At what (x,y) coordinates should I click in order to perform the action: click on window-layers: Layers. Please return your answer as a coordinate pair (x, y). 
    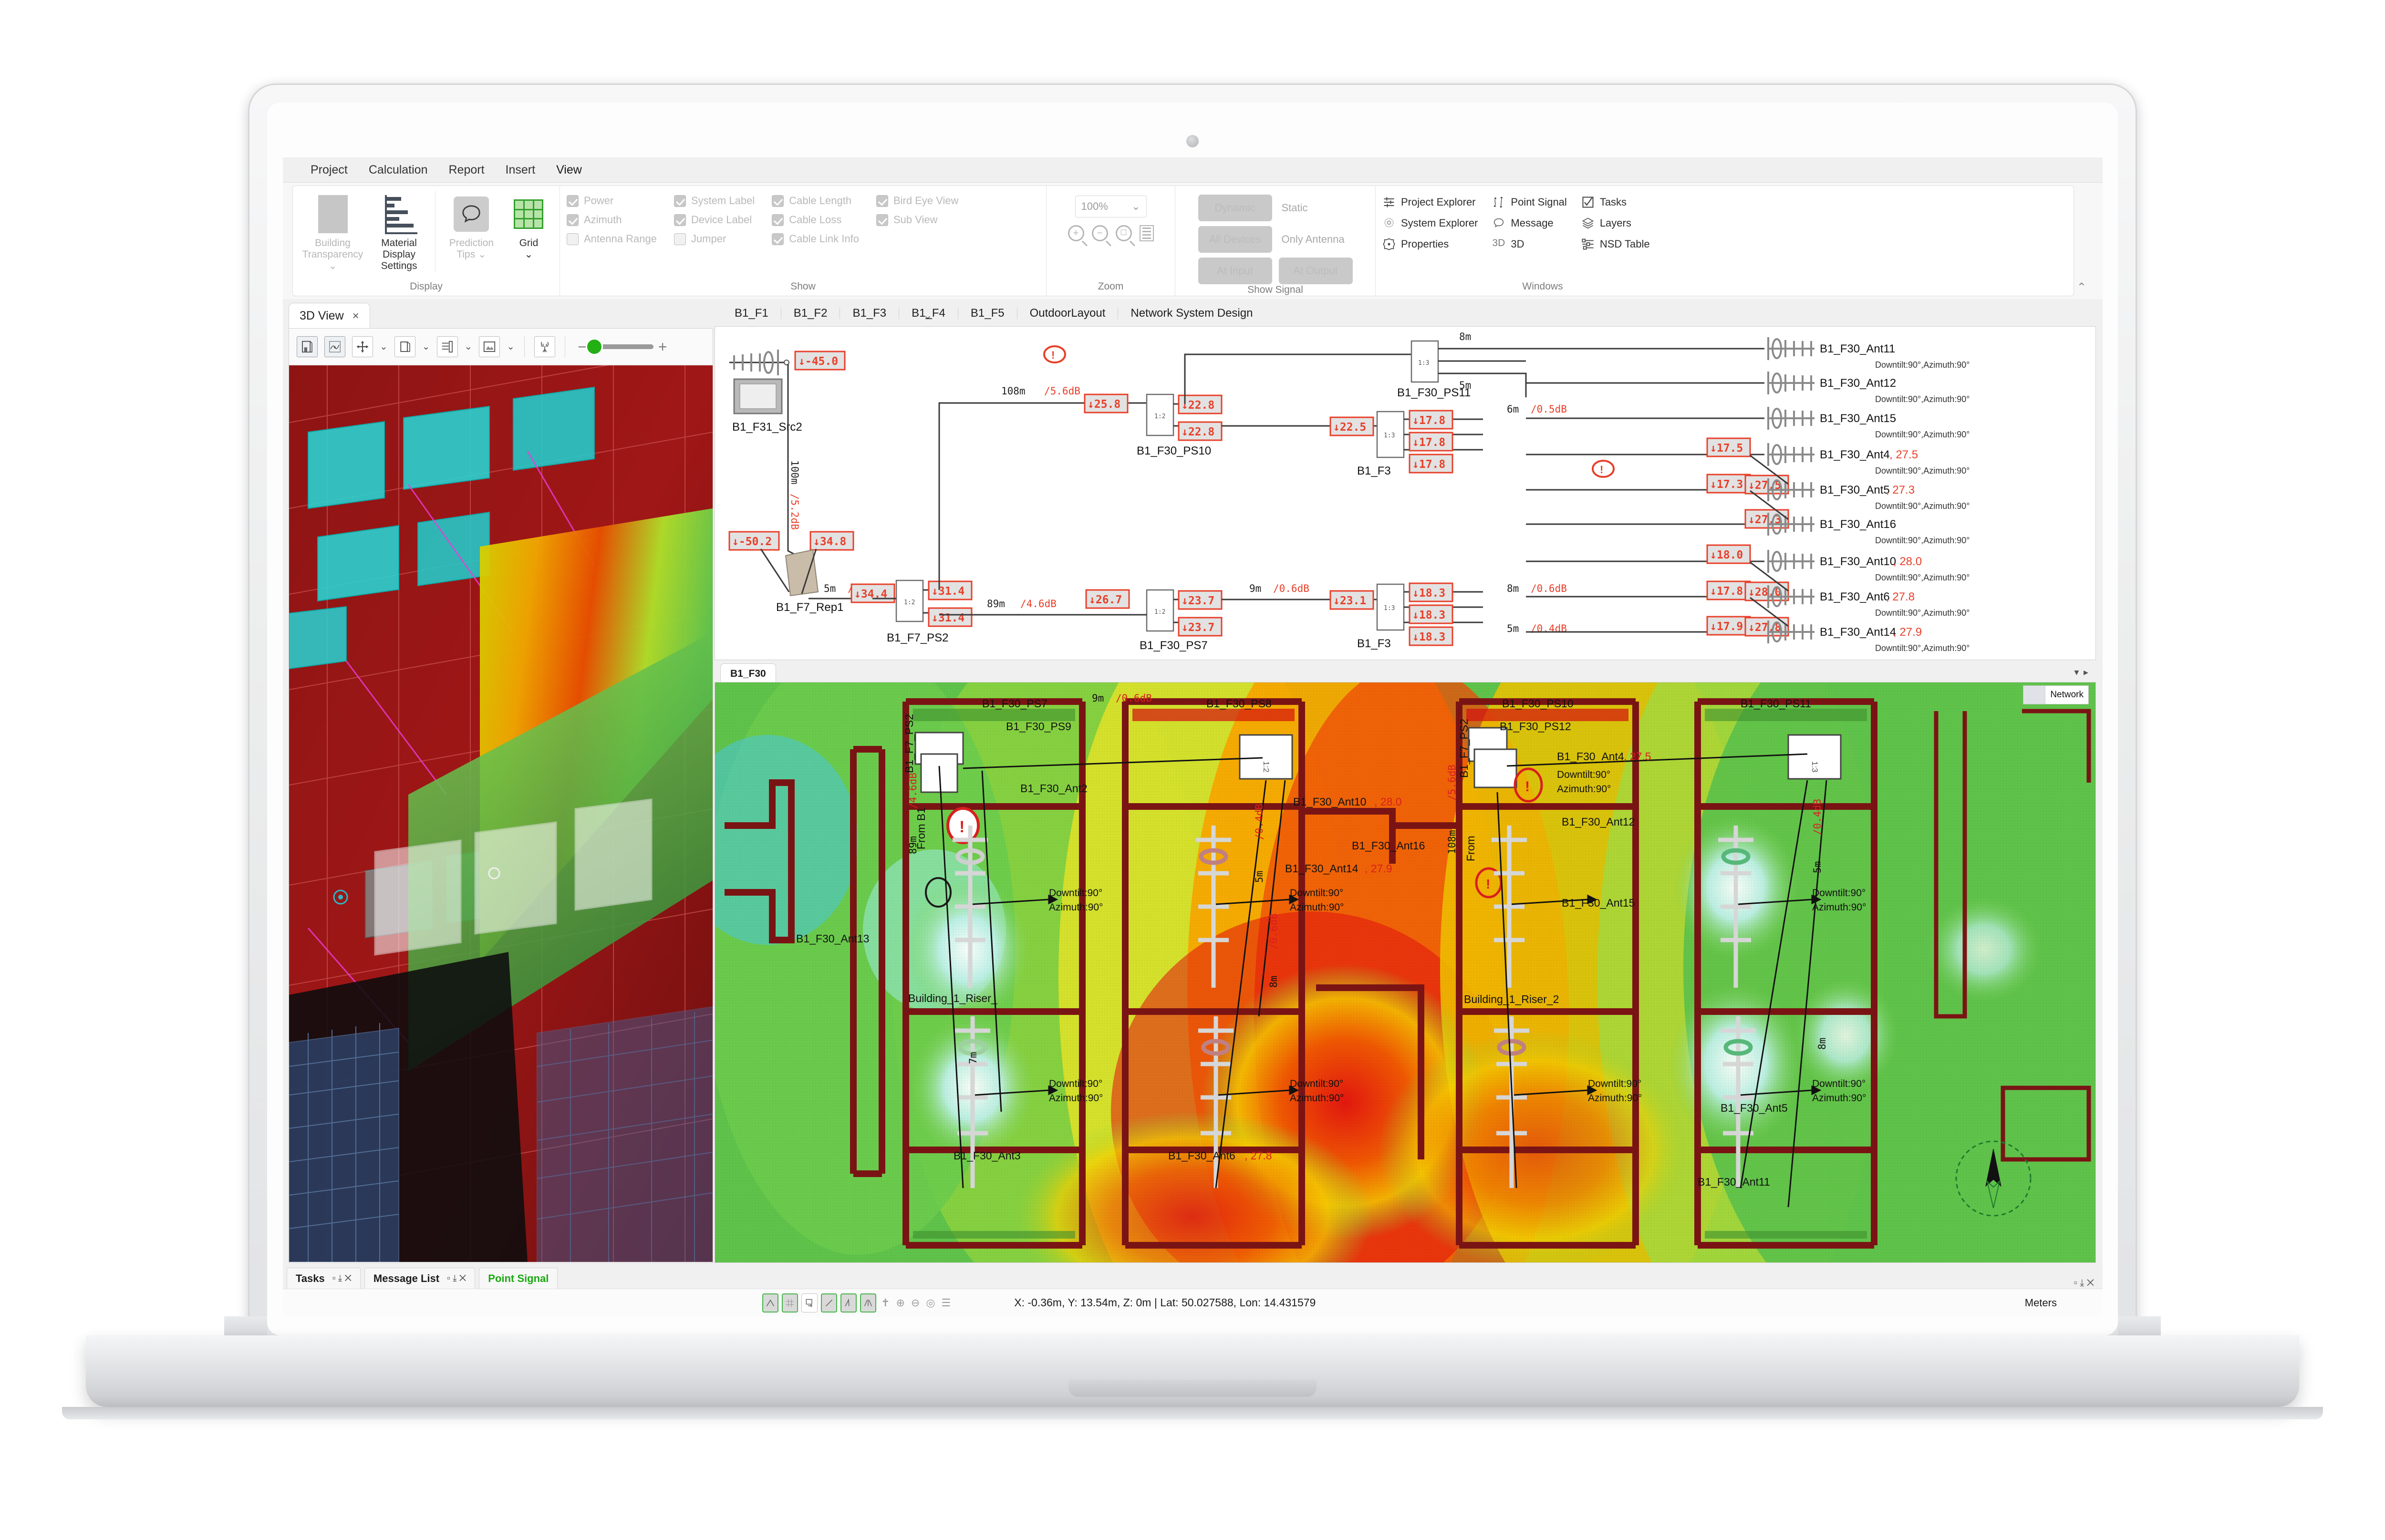
    Looking at the image, I should click on (1615, 224).